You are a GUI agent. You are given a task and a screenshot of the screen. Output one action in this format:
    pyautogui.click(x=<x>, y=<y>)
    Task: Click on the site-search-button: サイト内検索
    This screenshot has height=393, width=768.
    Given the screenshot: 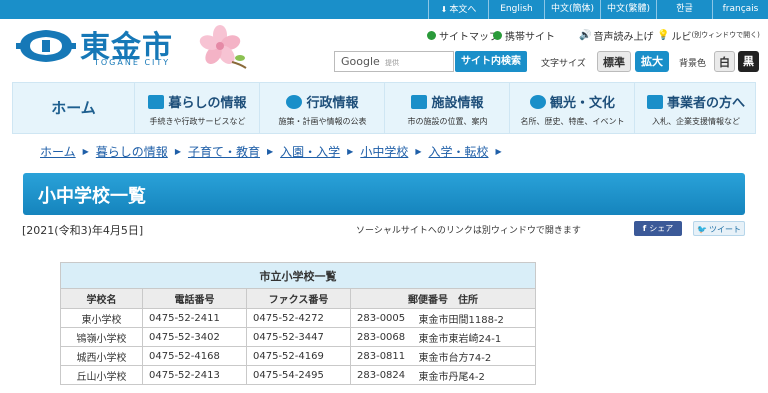 What is the action you would take?
    pyautogui.click(x=491, y=61)
    